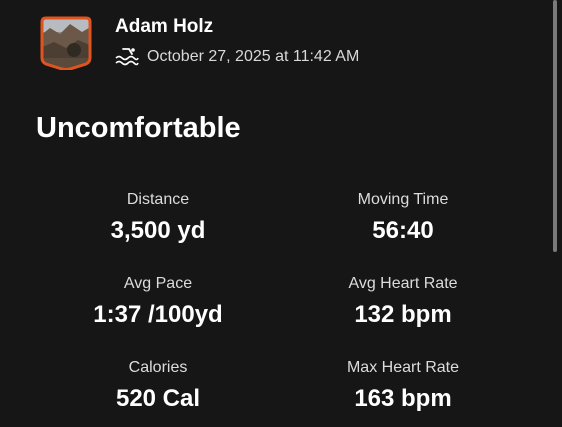 This screenshot has width=562, height=427. Describe the element at coordinates (555, 126) in the screenshot. I see `scrollbar` at that location.